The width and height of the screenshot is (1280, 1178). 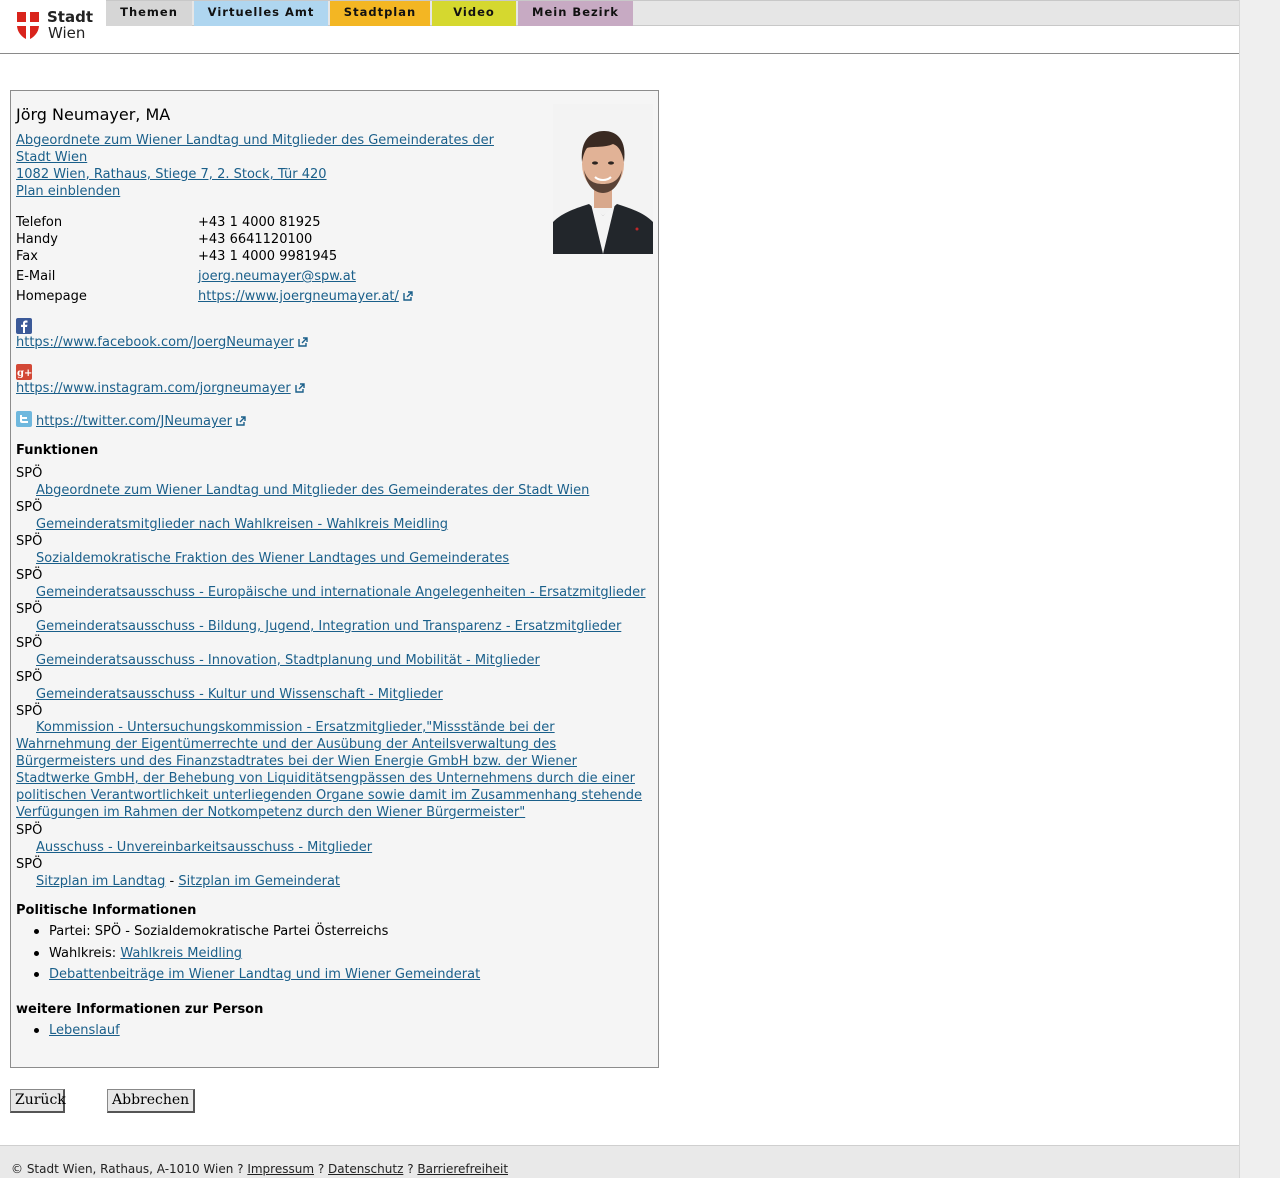 What do you see at coordinates (100, 881) in the screenshot?
I see `sitzplan-landtag-link: Sitzplan im Landtag` at bounding box center [100, 881].